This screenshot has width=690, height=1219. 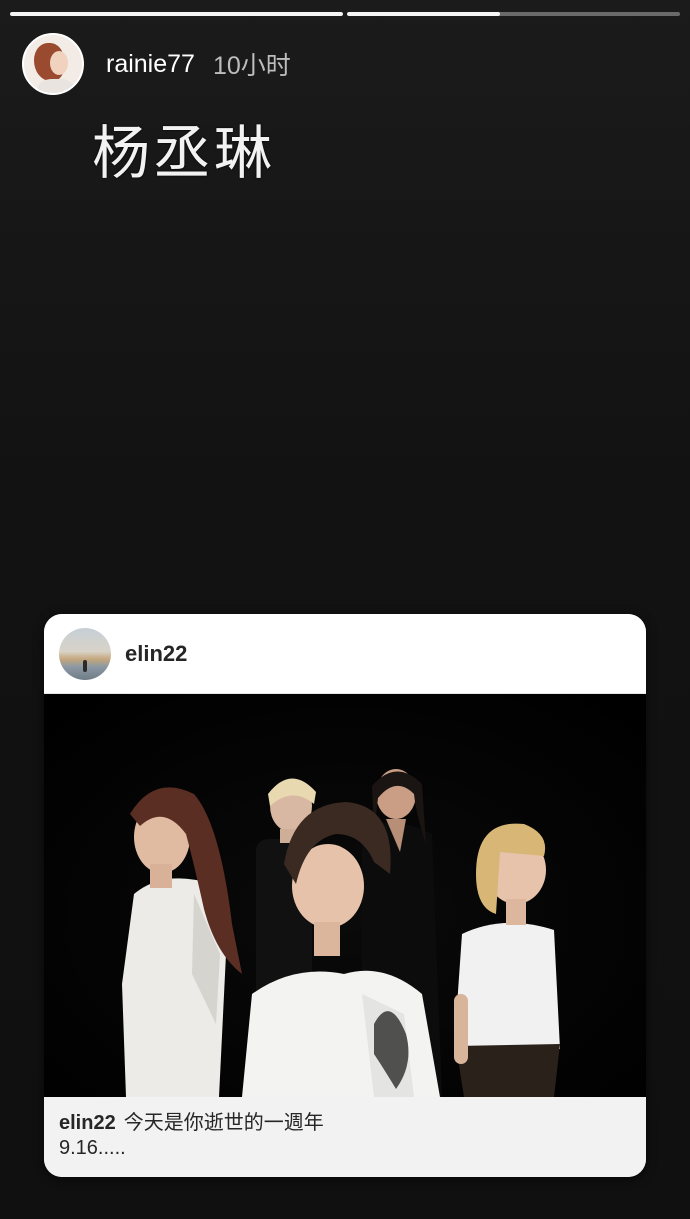 I want to click on caption-username: elin22, so click(x=87, y=1123).